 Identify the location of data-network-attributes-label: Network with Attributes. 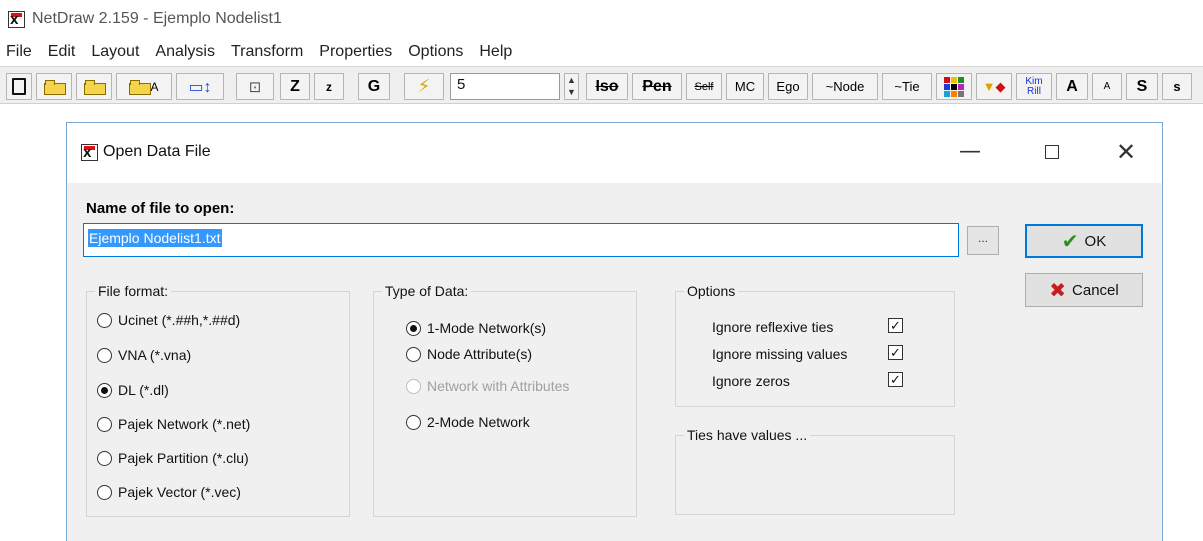
(498, 386).